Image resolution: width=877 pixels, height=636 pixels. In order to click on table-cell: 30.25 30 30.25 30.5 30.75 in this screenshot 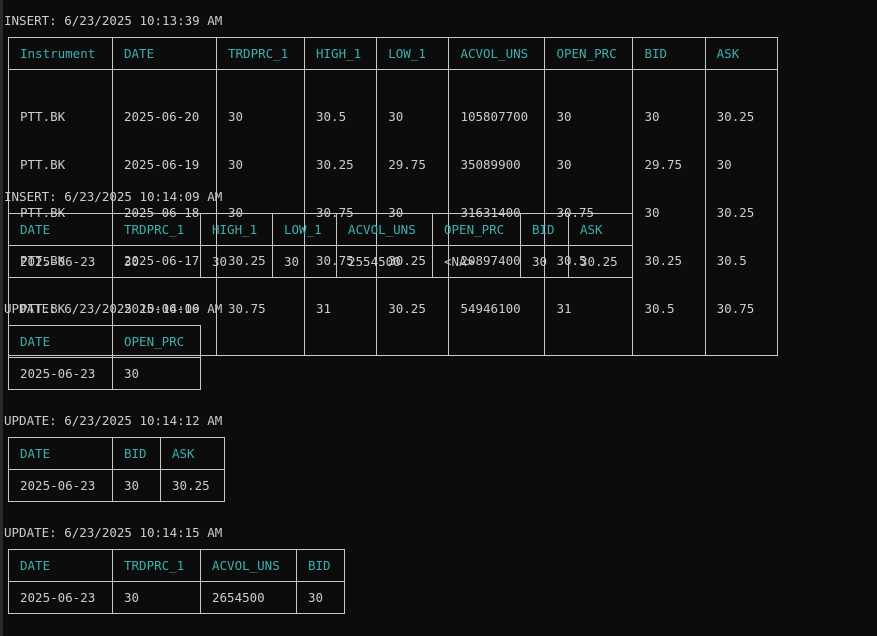, I will do `click(741, 212)`.